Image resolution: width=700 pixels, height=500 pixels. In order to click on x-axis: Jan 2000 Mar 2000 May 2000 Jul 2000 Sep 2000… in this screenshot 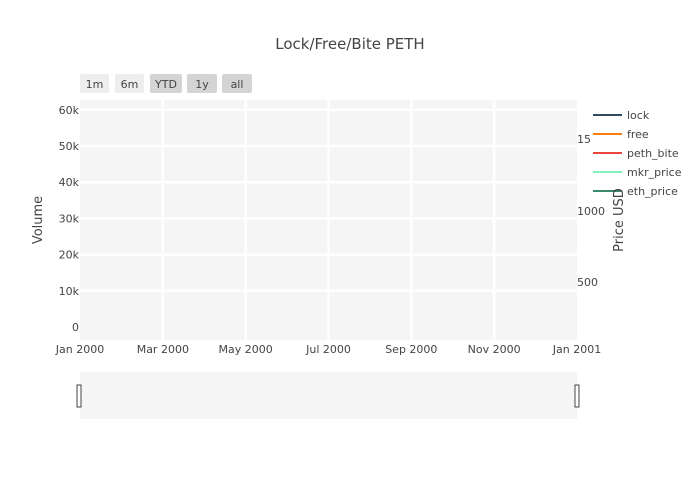, I will do `click(328, 349)`.